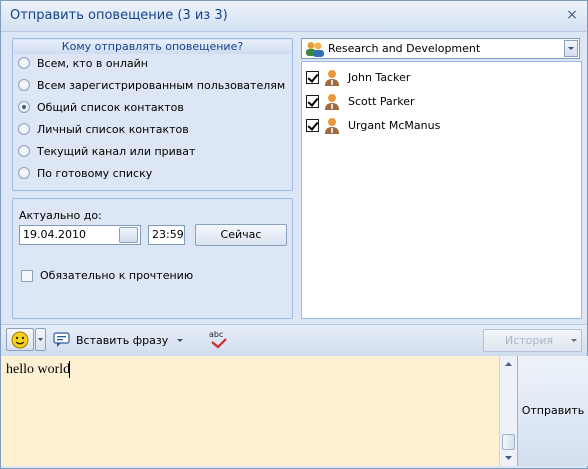  I want to click on title-bar: Отправить оповещение (3 из 3) ×, so click(294, 16).